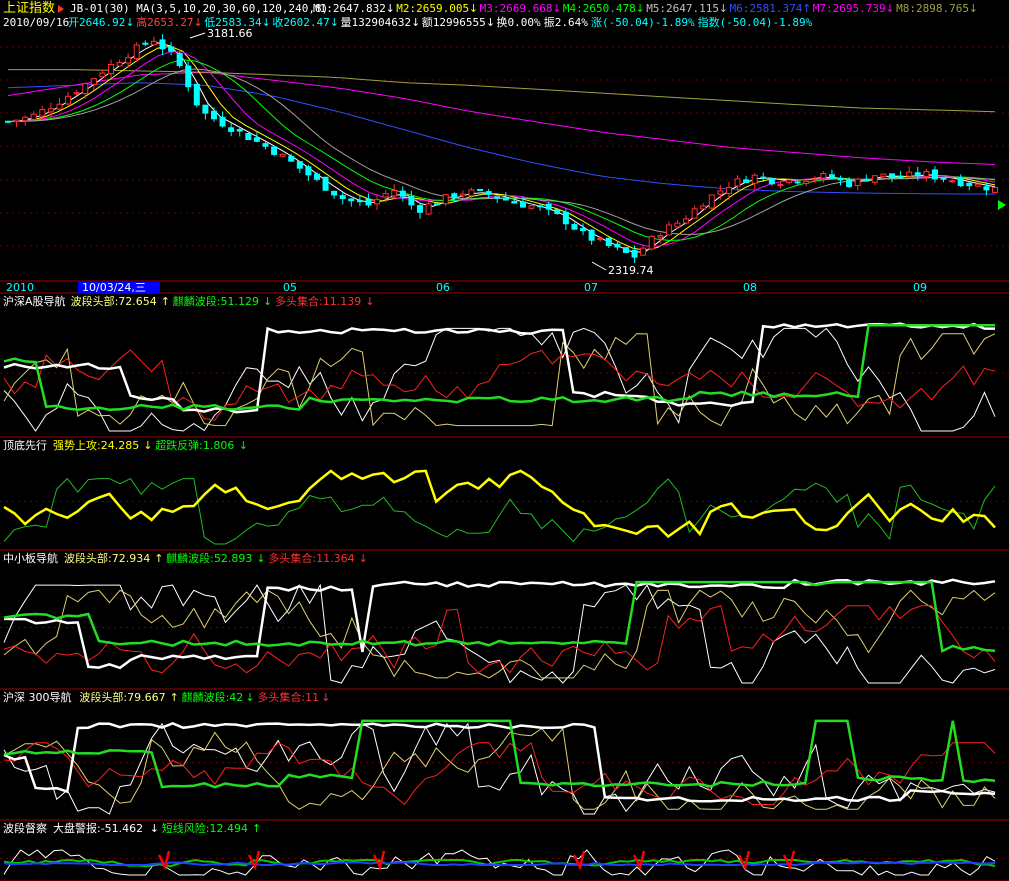 The image size is (1009, 881). I want to click on panel-title: 沪深 300导航, so click(37, 697).